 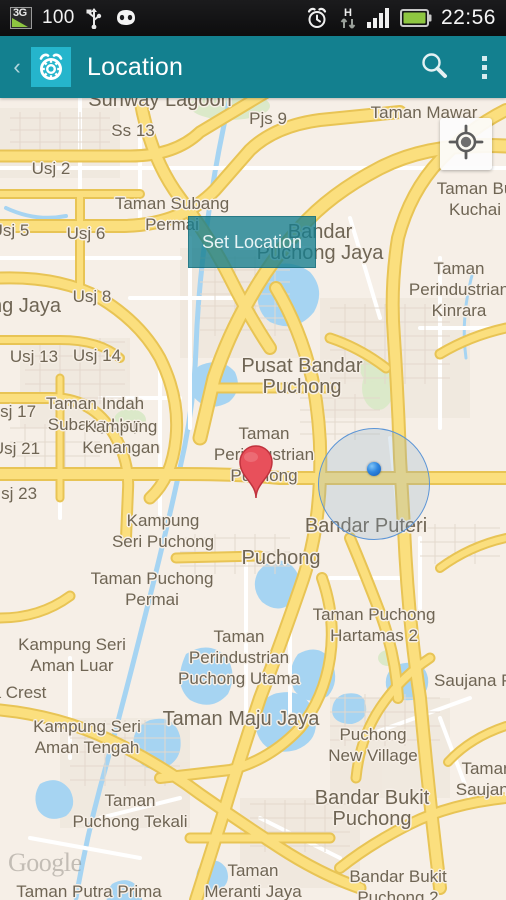 I want to click on alarm-clock-icon, so click(x=317, y=18).